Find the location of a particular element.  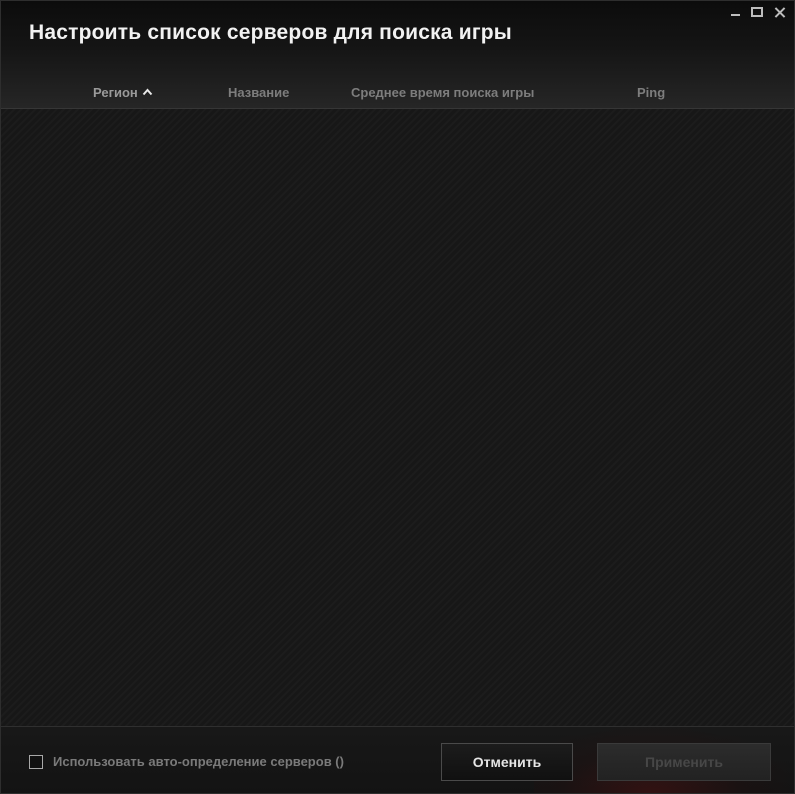

column-header-name: Название is located at coordinates (258, 92).